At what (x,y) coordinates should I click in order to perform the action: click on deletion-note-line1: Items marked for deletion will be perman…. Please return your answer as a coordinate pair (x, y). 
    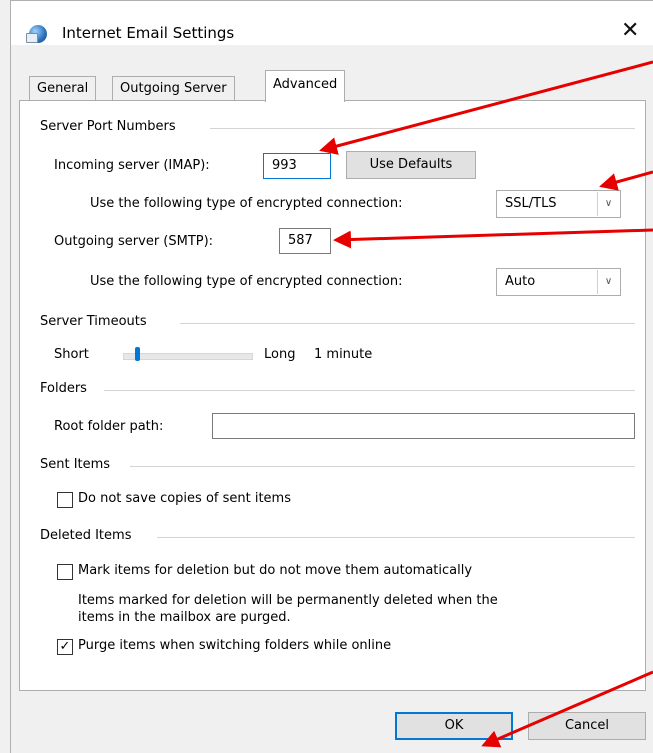
    Looking at the image, I should click on (288, 600).